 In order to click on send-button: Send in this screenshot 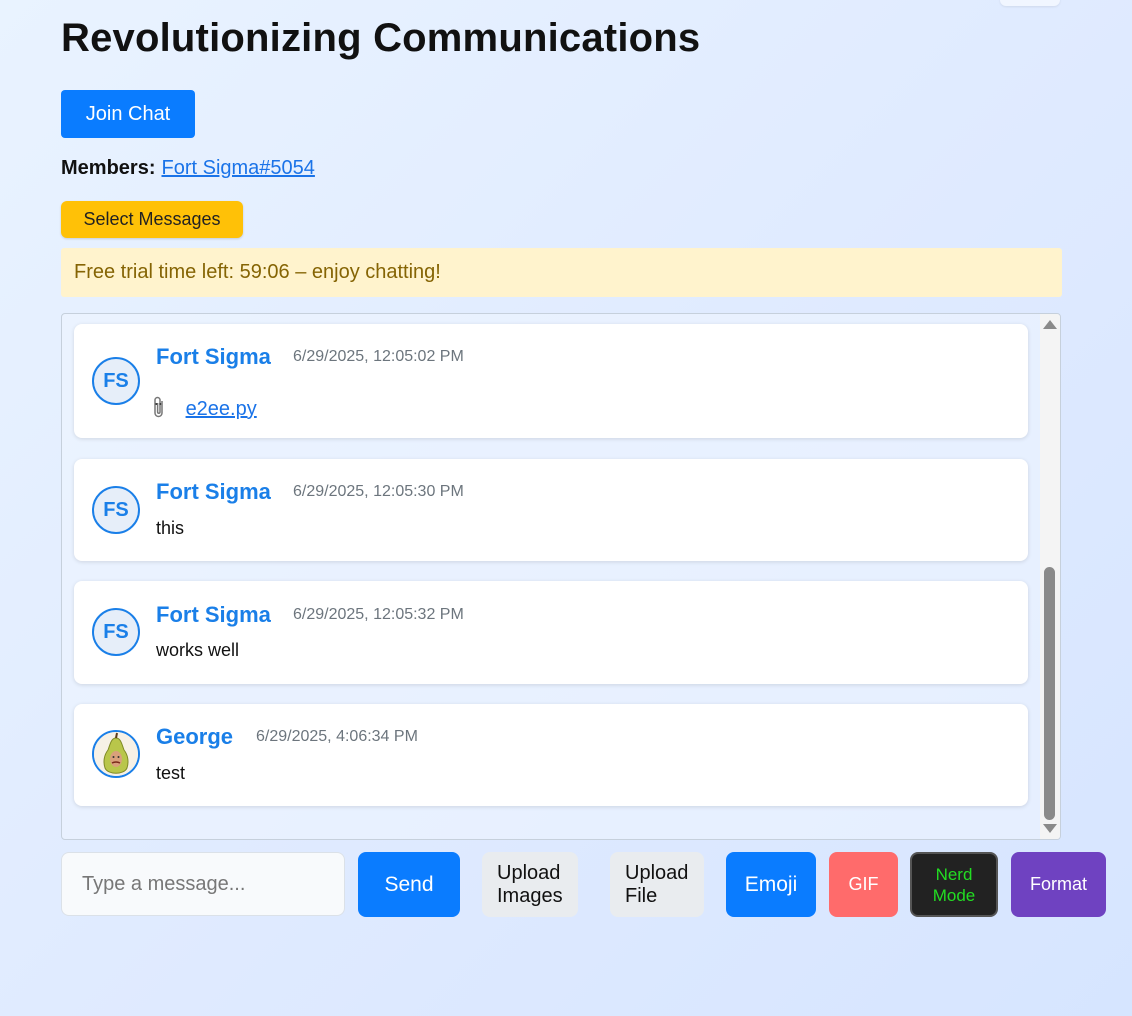, I will do `click(409, 884)`.